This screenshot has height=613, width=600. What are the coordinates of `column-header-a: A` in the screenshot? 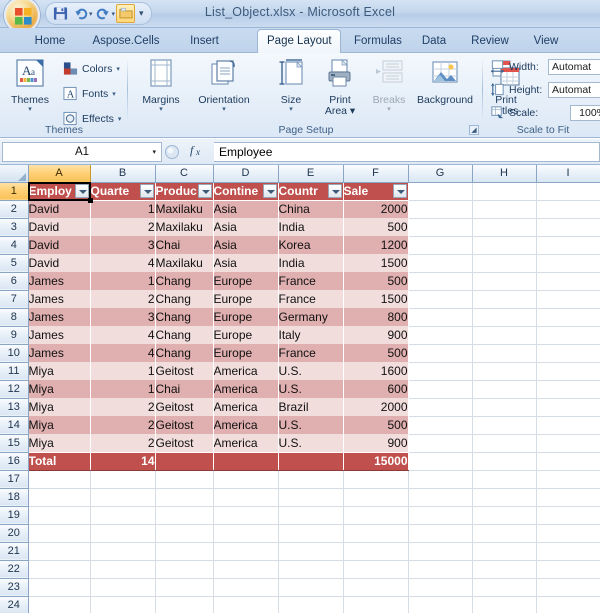 It's located at (59, 174).